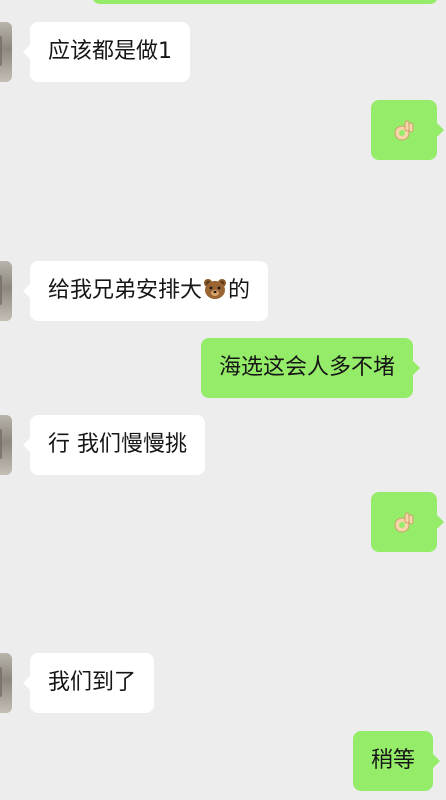  What do you see at coordinates (215, 289) in the screenshot?
I see `bear-emoji-icon` at bounding box center [215, 289].